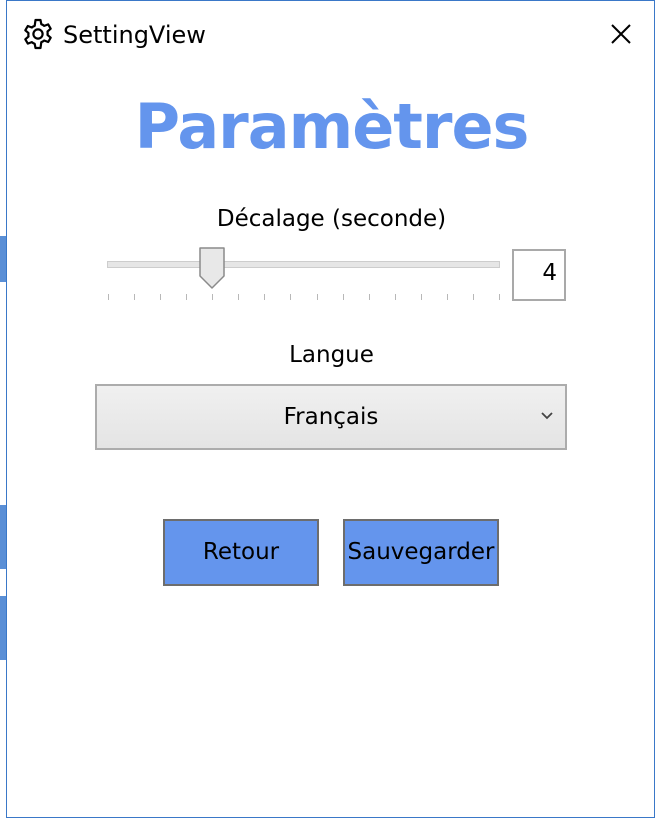 Image resolution: width=657 pixels, height=820 pixels. What do you see at coordinates (38, 34) in the screenshot?
I see `gear-icon` at bounding box center [38, 34].